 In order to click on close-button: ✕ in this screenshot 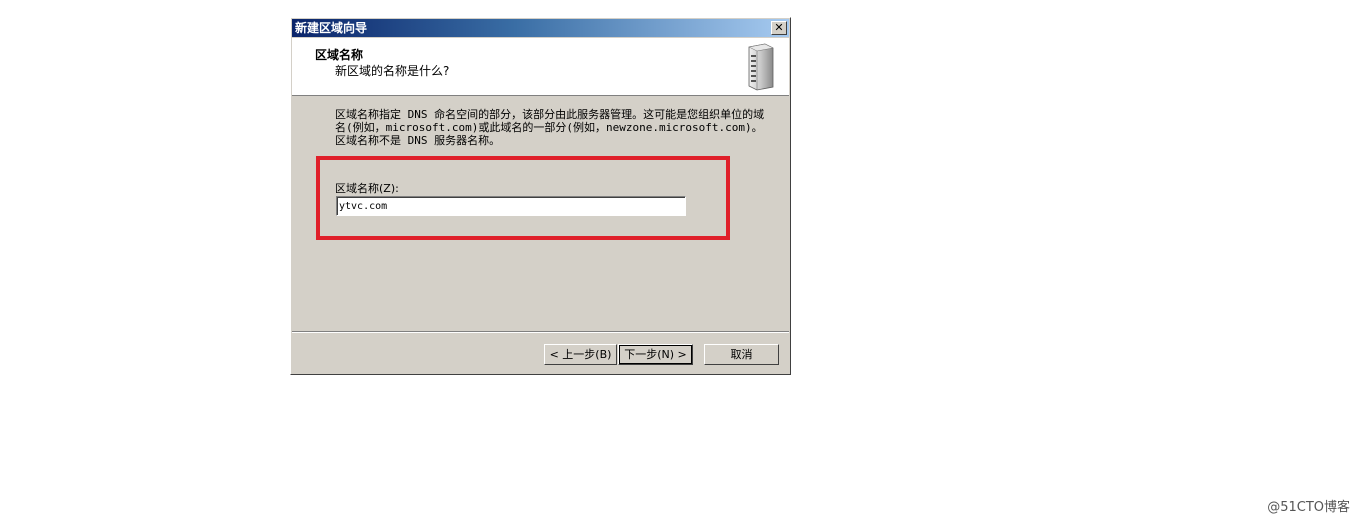, I will do `click(779, 28)`.